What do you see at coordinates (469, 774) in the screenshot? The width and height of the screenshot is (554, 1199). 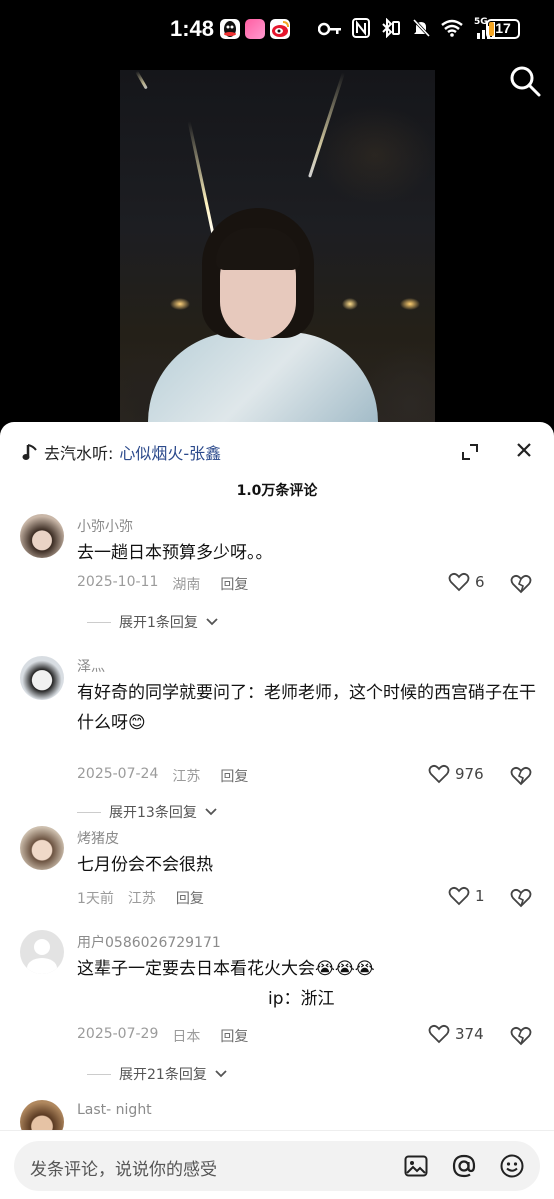 I see `like-count: 976` at bounding box center [469, 774].